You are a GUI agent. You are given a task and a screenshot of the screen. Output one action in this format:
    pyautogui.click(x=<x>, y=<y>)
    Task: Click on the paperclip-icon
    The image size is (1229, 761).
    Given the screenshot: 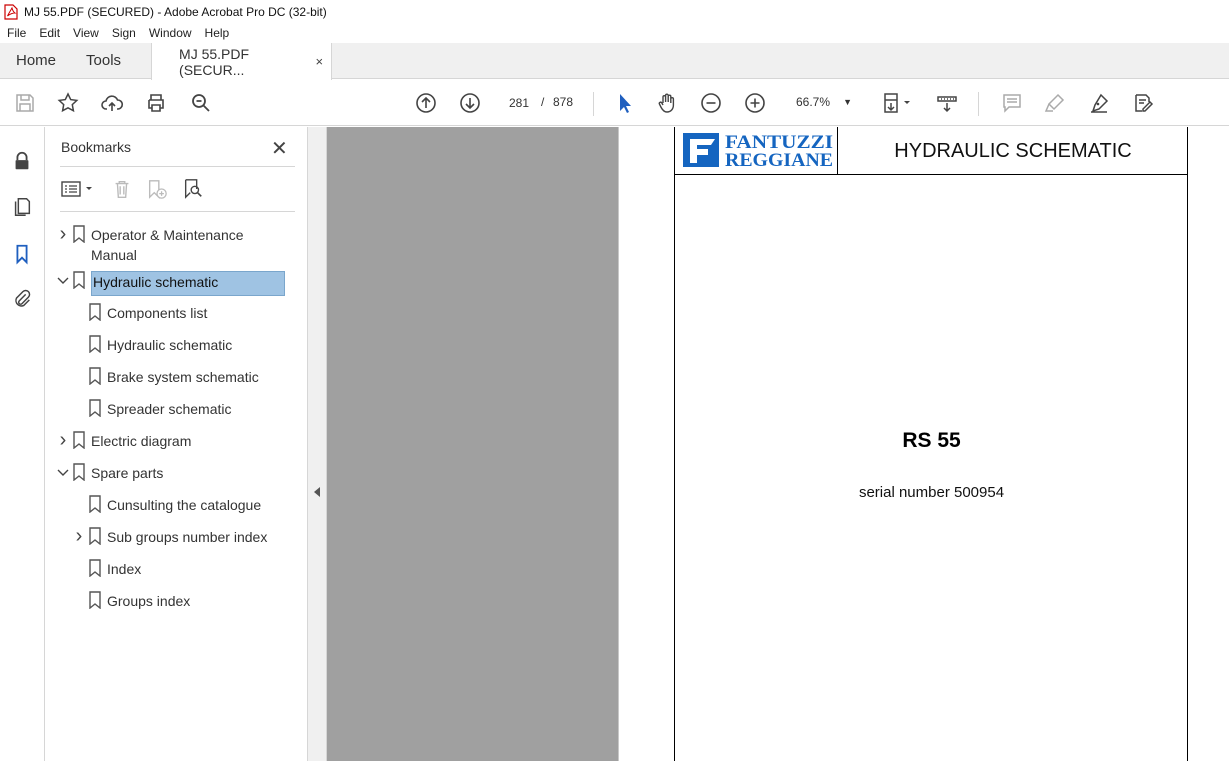 What is the action you would take?
    pyautogui.click(x=23, y=298)
    